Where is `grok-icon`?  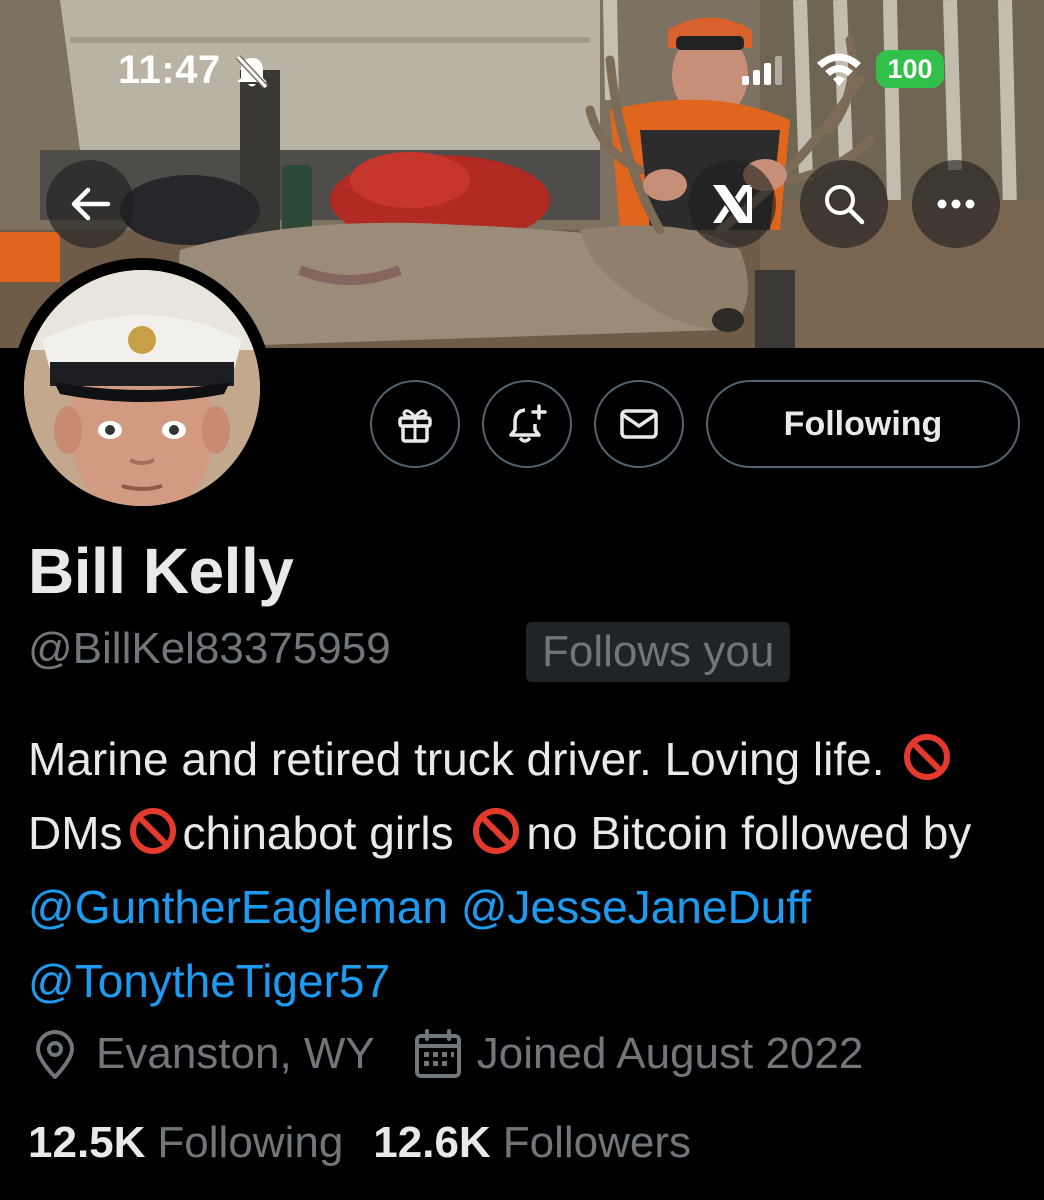
grok-icon is located at coordinates (732, 204).